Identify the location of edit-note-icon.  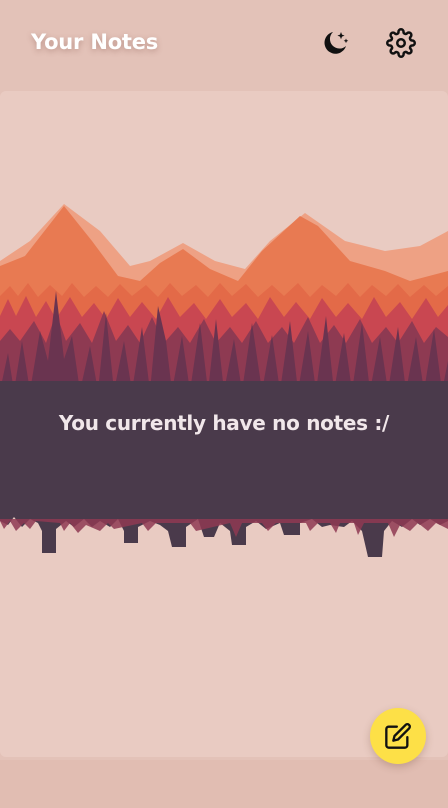
(398, 736).